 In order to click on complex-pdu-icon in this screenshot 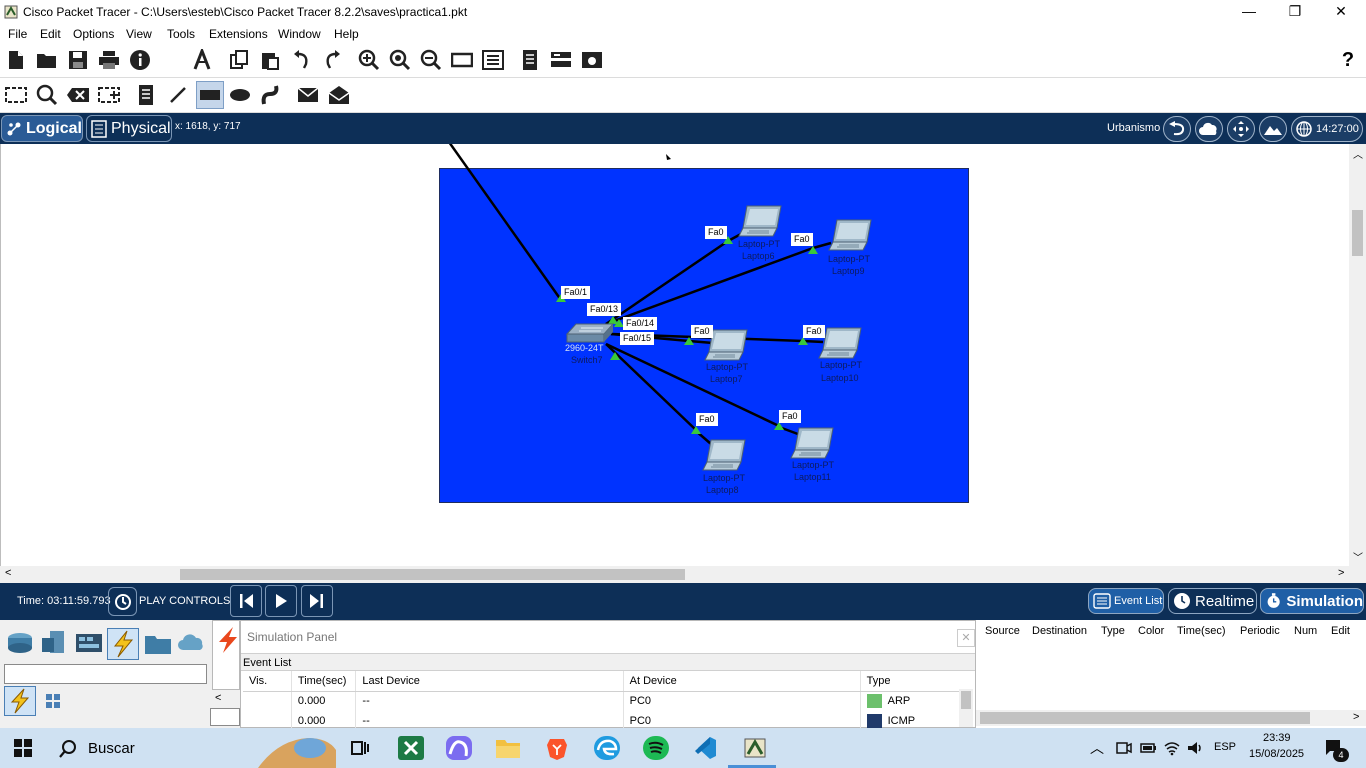, I will do `click(339, 95)`.